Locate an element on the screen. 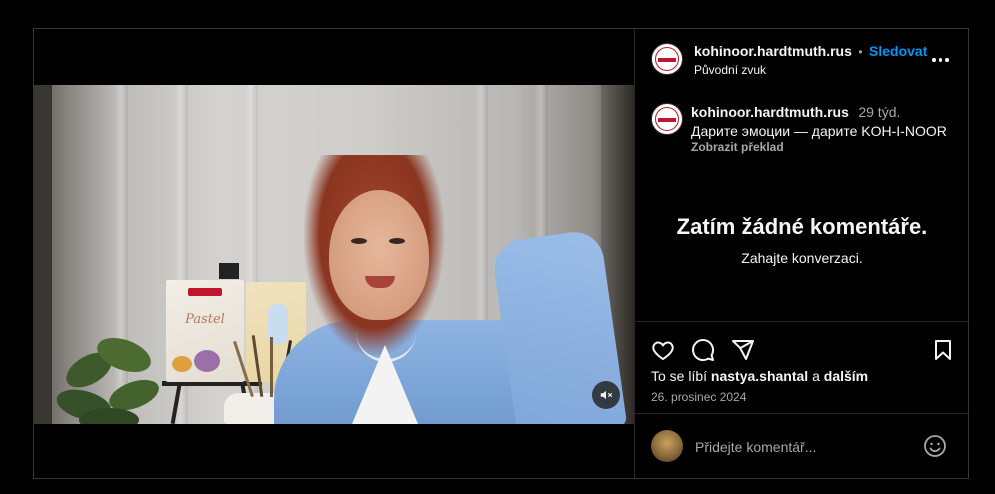  save-button is located at coordinates (943, 350).